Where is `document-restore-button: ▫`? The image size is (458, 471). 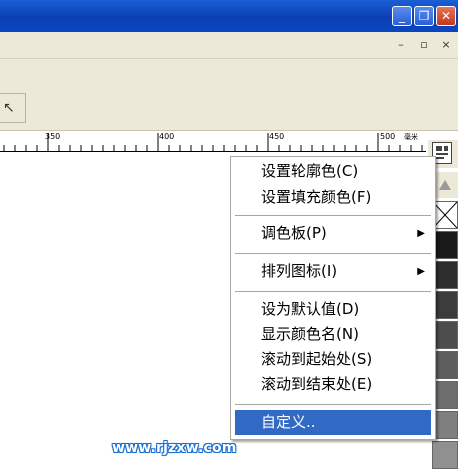
document-restore-button: ▫ is located at coordinates (424, 45).